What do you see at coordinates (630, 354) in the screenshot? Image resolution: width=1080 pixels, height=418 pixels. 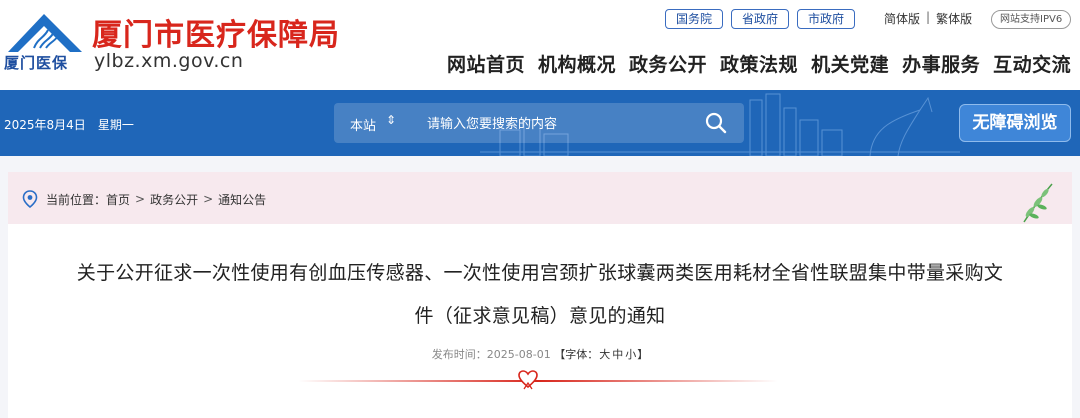 I see `font-size-small: 小` at bounding box center [630, 354].